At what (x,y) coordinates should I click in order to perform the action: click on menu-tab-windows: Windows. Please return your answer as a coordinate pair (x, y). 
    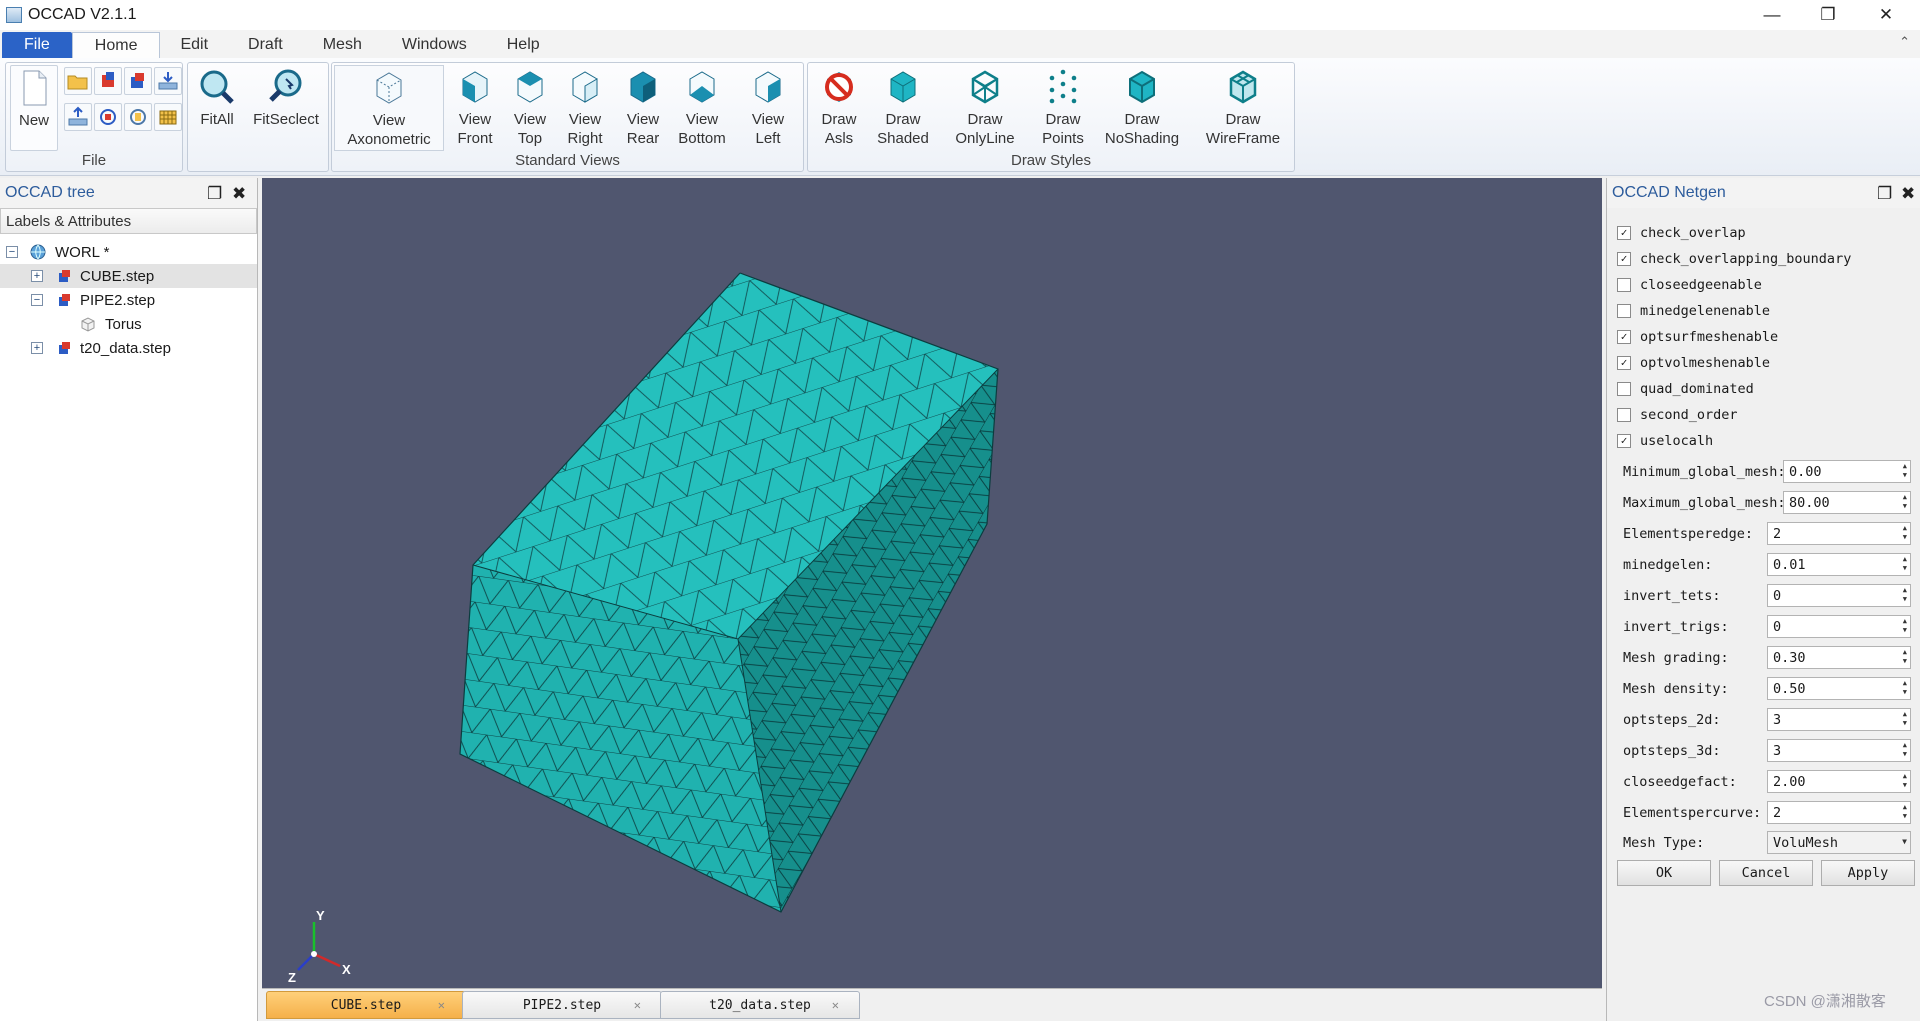
    Looking at the image, I should click on (434, 45).